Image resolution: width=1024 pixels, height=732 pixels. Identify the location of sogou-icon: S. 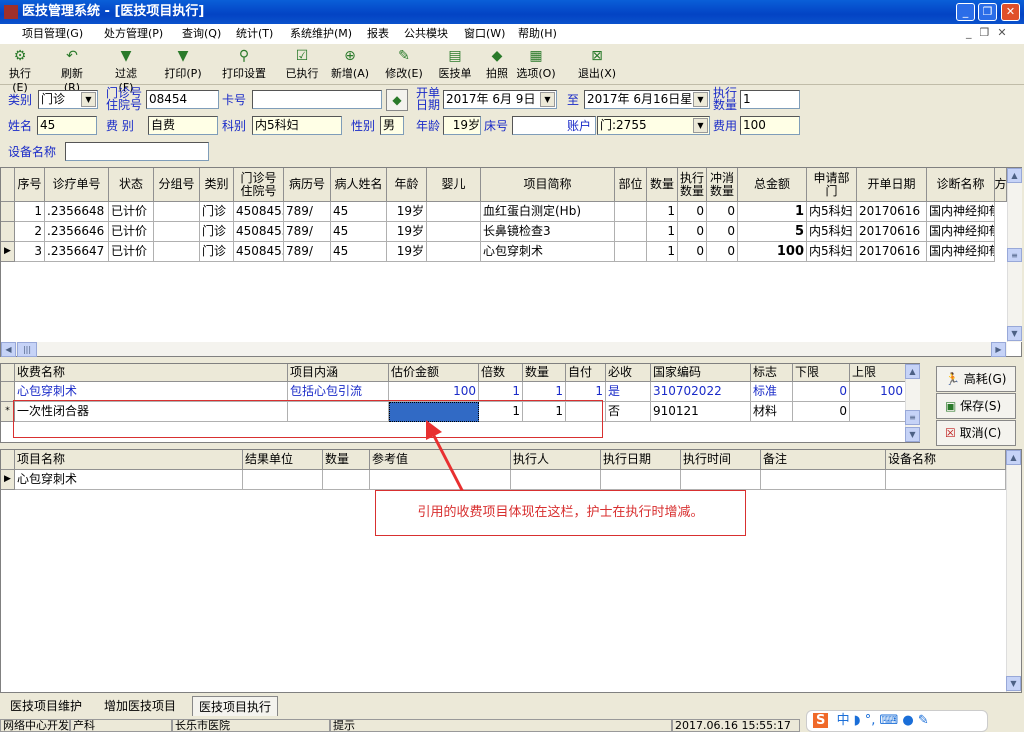
(821, 720).